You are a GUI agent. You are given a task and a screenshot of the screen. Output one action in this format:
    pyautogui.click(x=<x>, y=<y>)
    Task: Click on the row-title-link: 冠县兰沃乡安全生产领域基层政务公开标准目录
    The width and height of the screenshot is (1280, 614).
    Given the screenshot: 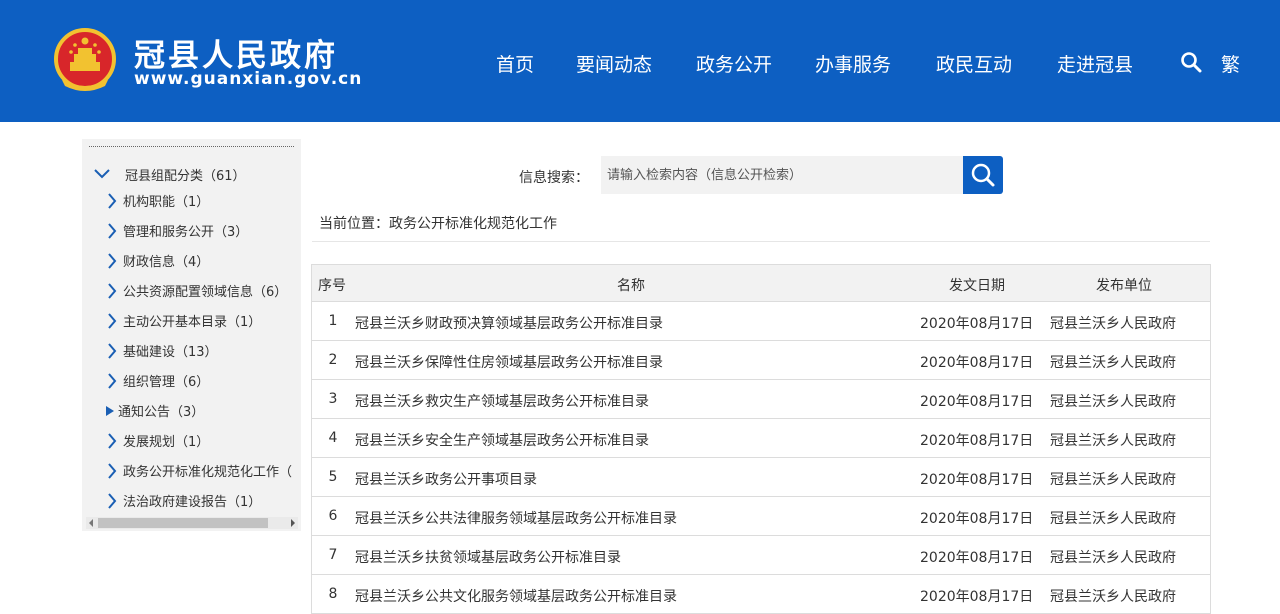 What is the action you would take?
    pyautogui.click(x=502, y=440)
    